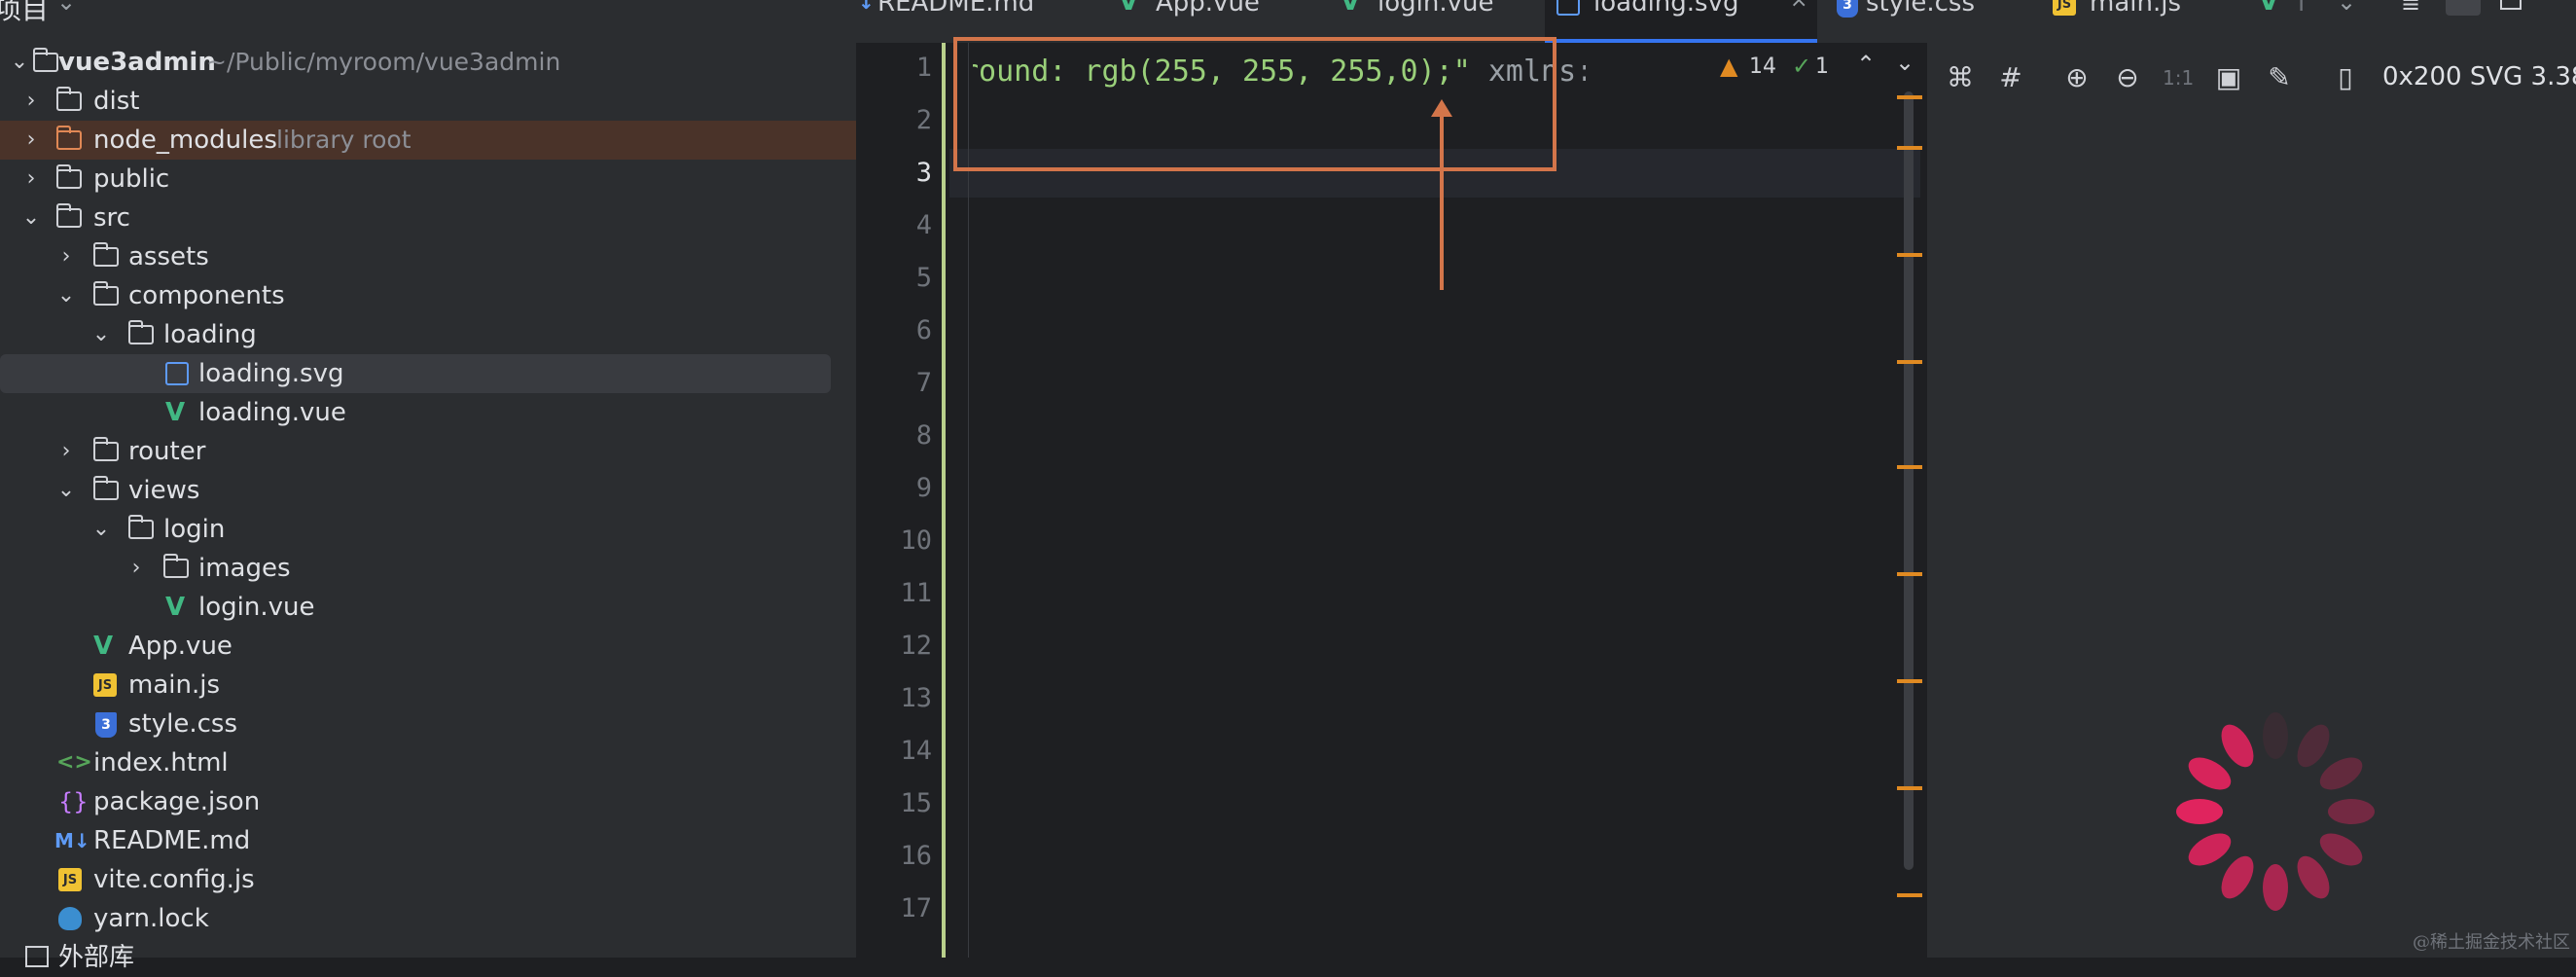 The width and height of the screenshot is (2576, 977). I want to click on tree-item-app-vue: V App.vue, so click(428, 646).